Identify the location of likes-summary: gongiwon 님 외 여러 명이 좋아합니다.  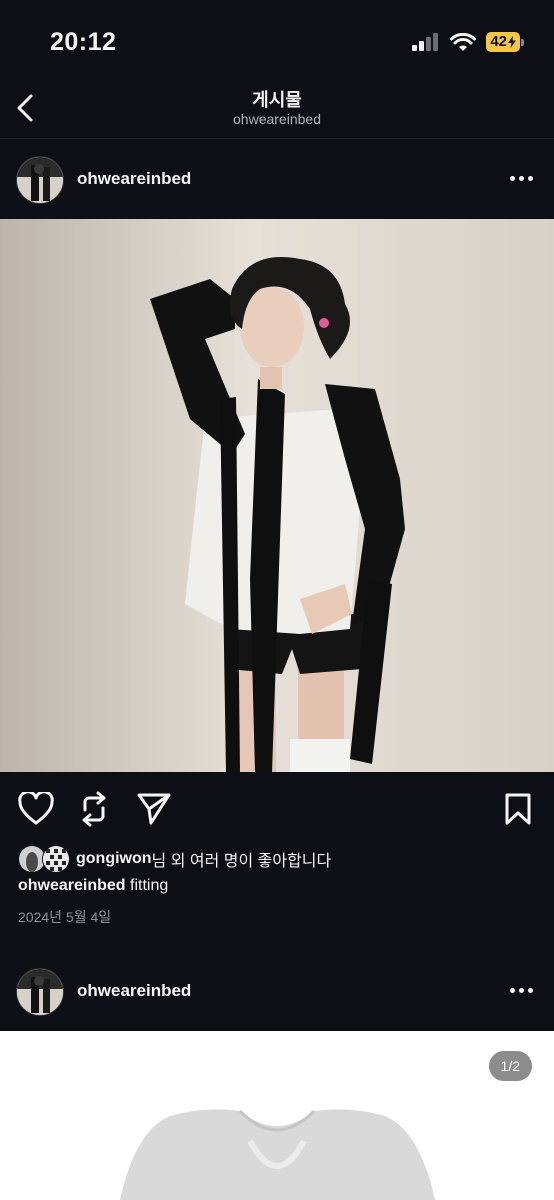
(174, 859).